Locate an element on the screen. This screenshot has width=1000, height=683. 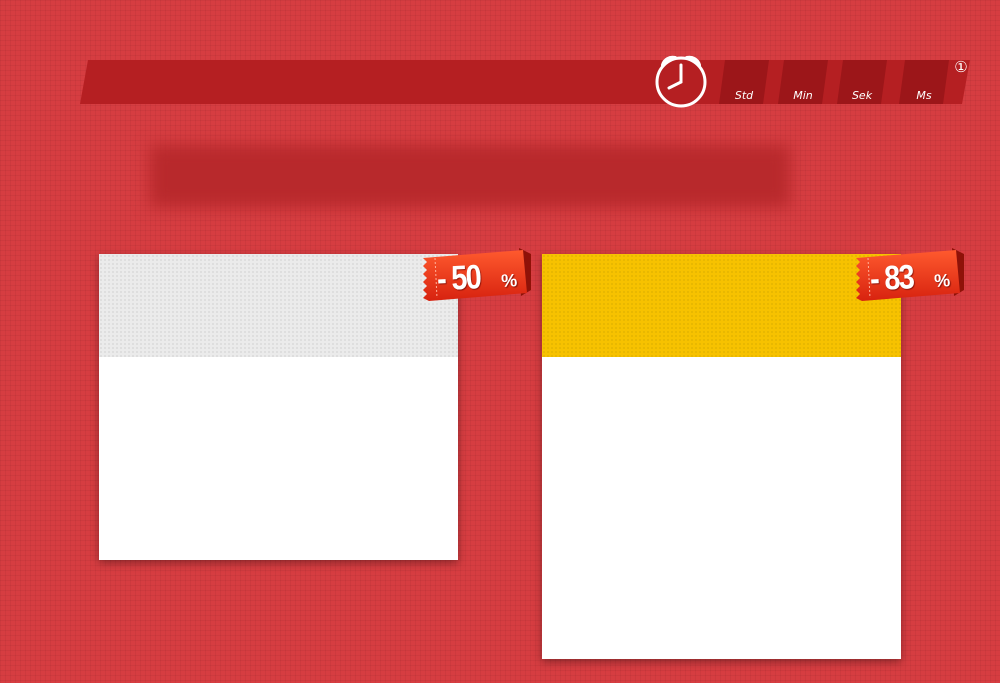
discount-value: - 50 is located at coordinates (459, 278).